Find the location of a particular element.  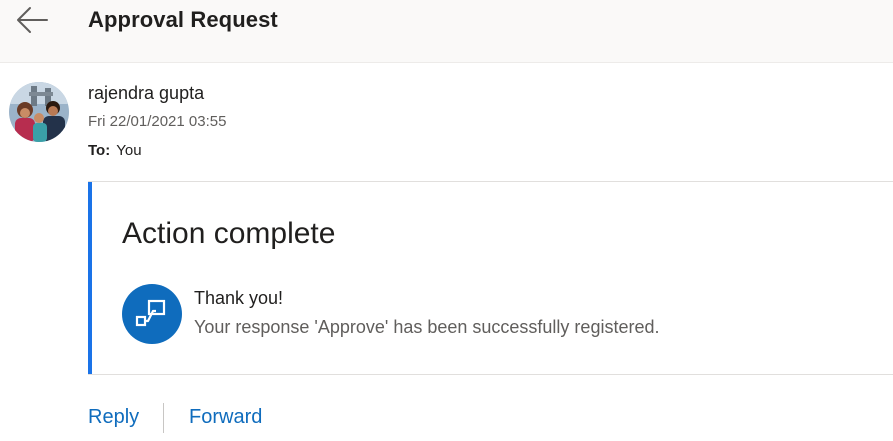

to-label: To: is located at coordinates (99, 150).